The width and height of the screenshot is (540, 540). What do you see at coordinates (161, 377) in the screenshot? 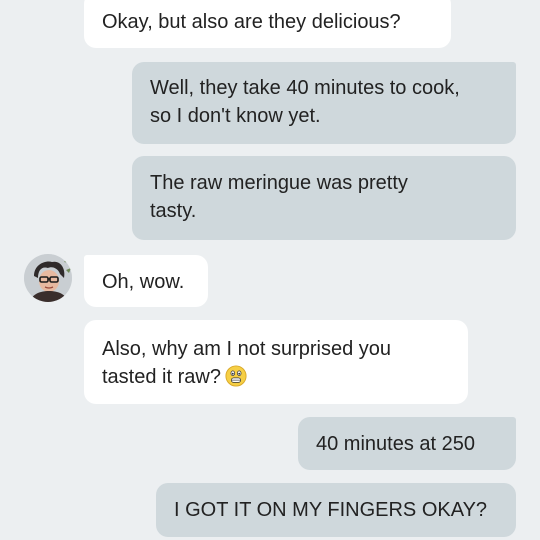
I see `message-text: tasted it raw?` at bounding box center [161, 377].